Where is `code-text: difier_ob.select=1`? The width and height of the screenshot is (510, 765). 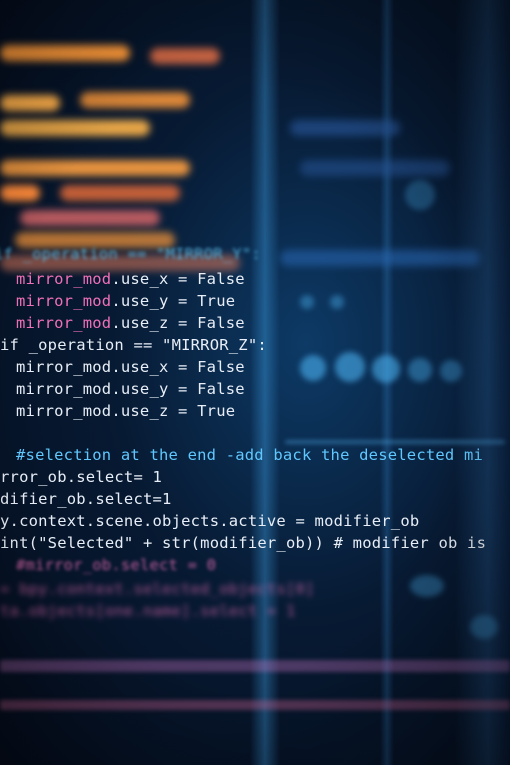 code-text: difier_ob.select=1 is located at coordinates (86, 499).